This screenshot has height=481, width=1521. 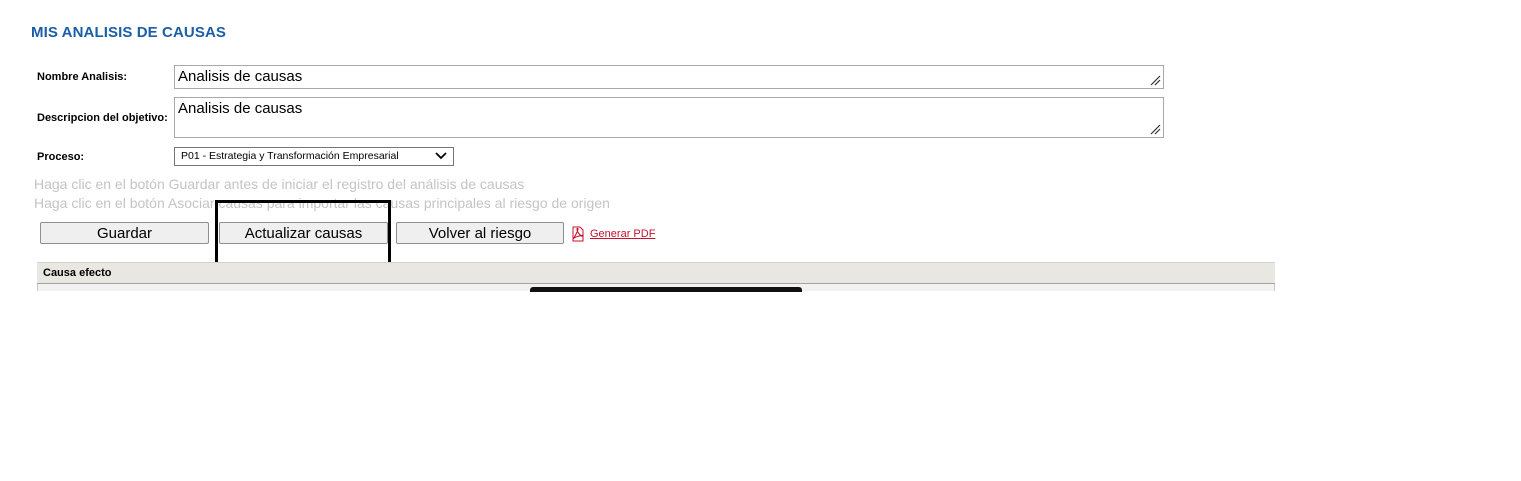 I want to click on nombre-analisis-value: Analisis de causas, so click(x=240, y=76).